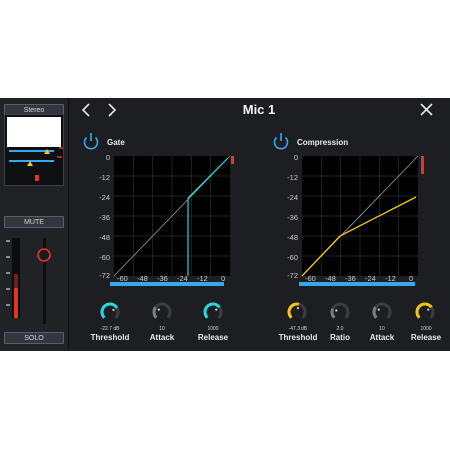 This screenshot has width=450, height=450. What do you see at coordinates (292, 275) in the screenshot?
I see `compression-y-tick: -72` at bounding box center [292, 275].